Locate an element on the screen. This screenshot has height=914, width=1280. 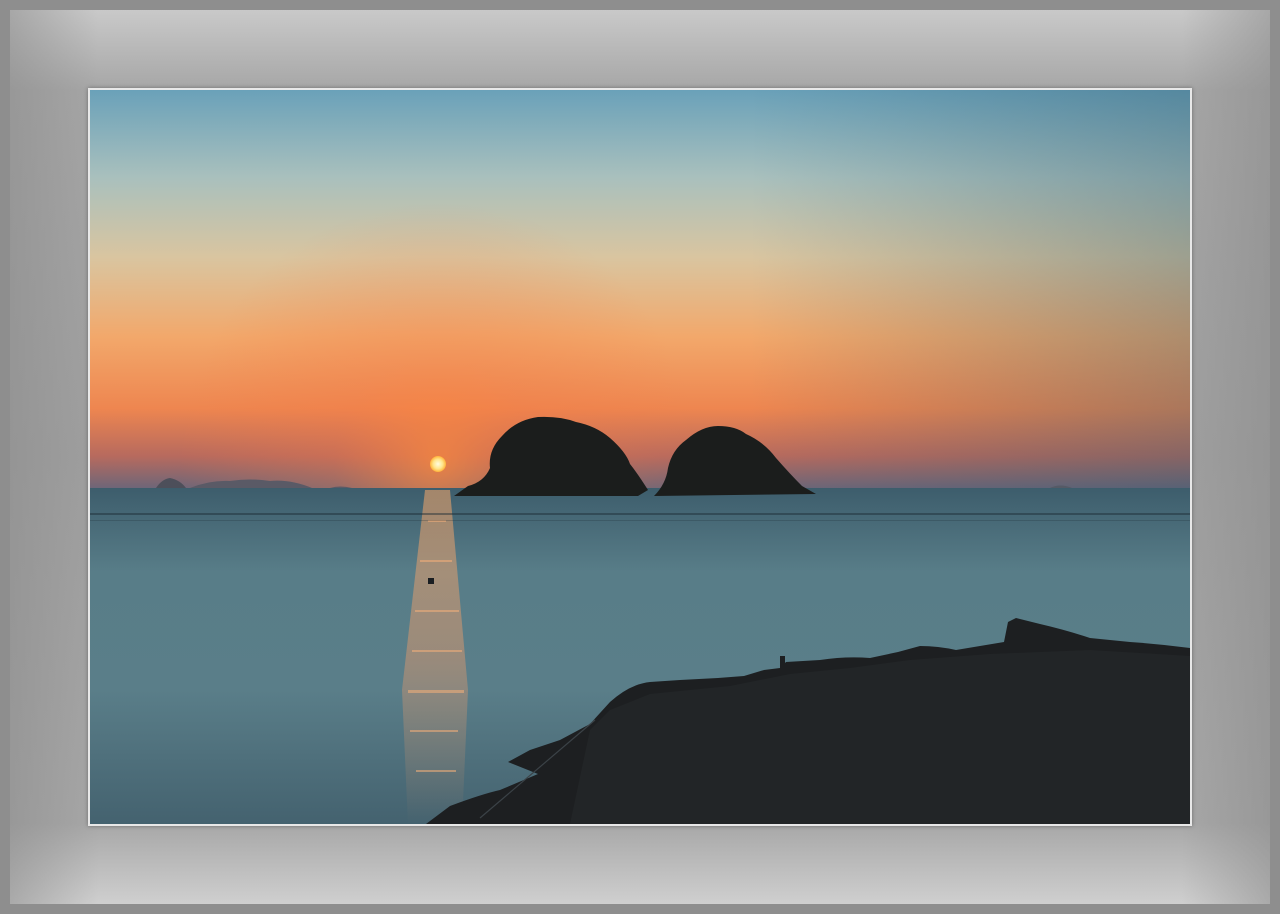
sun is located at coordinates (438, 464).